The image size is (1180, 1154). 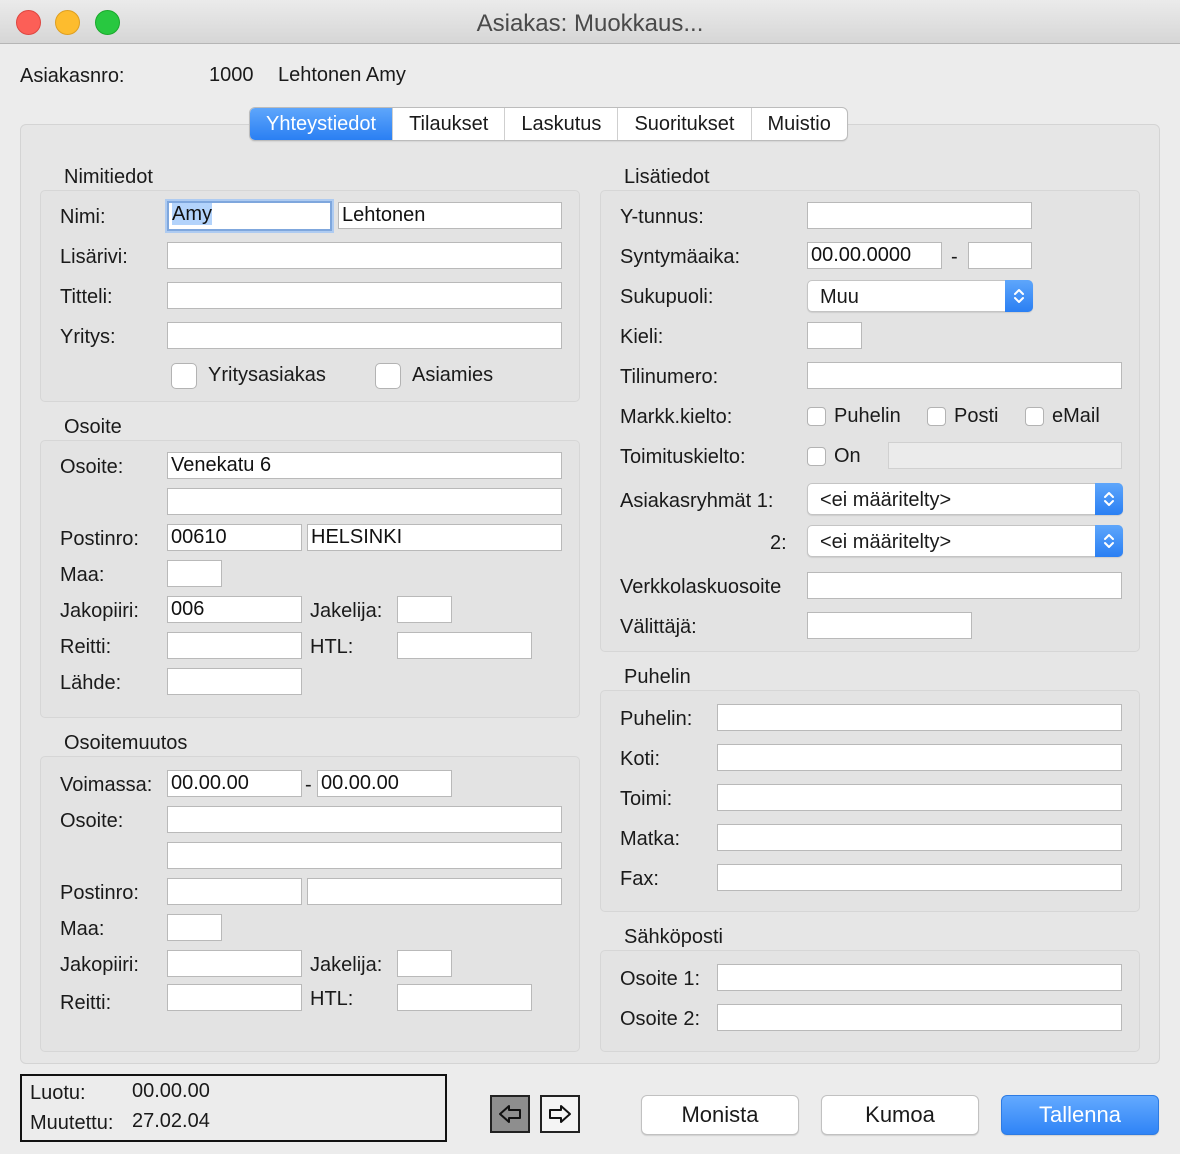 I want to click on first-name-field: Amy, so click(x=249, y=216).